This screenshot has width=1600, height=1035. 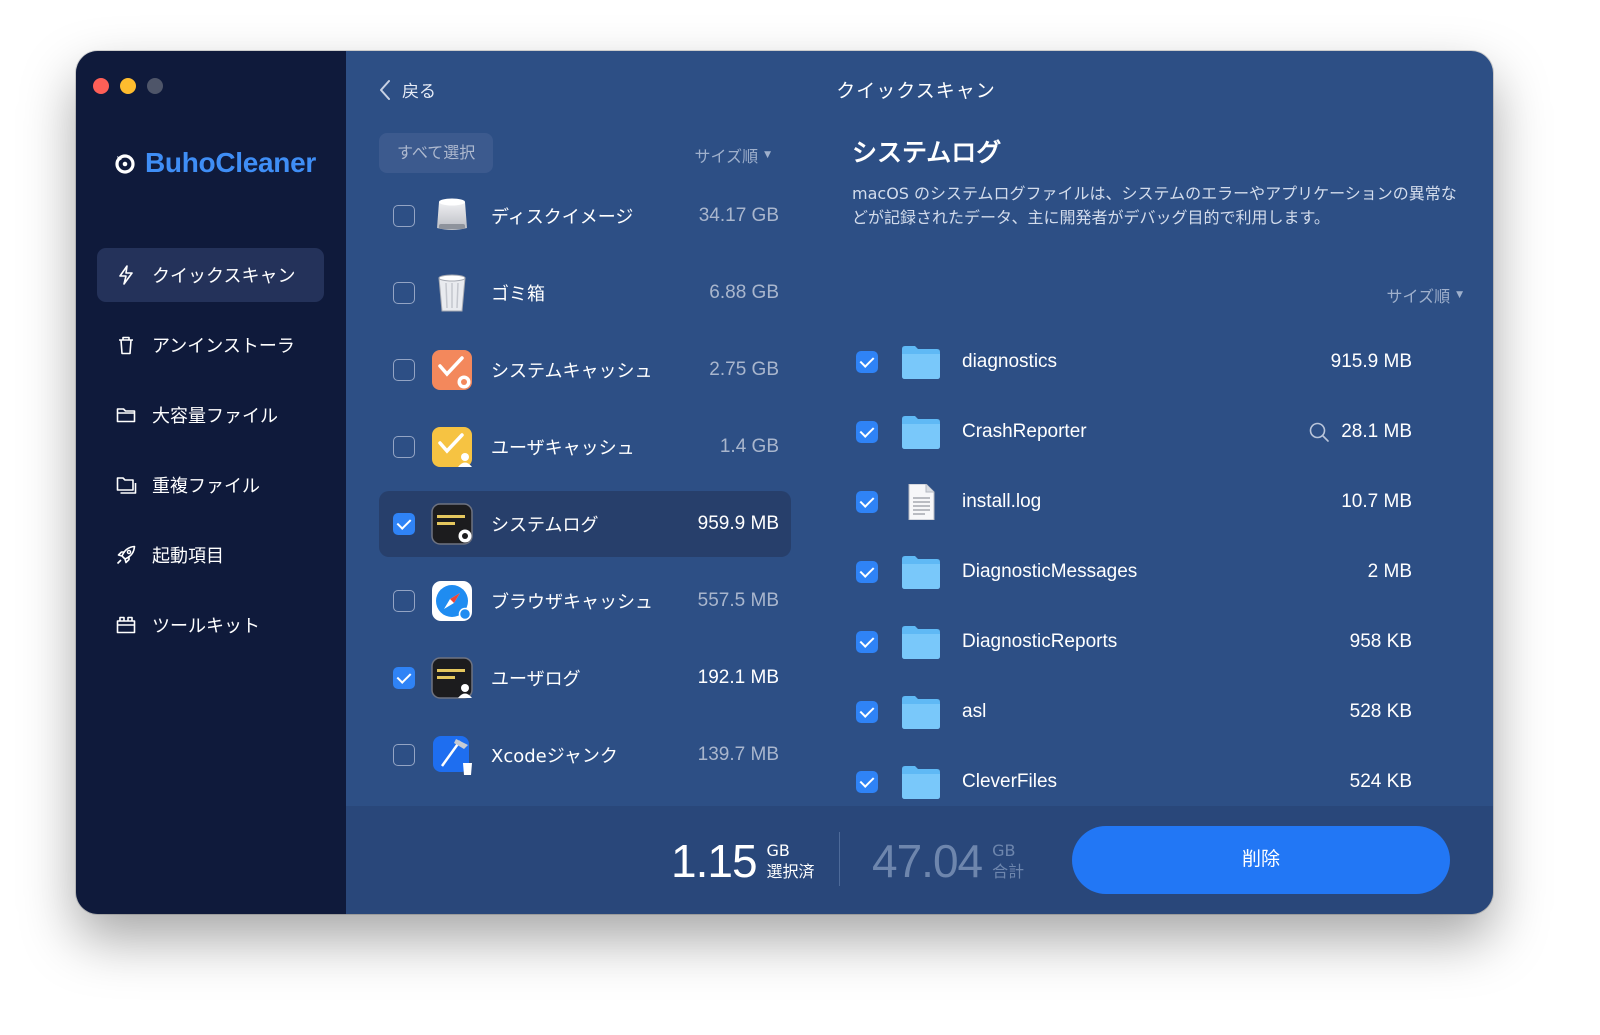 What do you see at coordinates (452, 214) in the screenshot?
I see `disk-image-icon` at bounding box center [452, 214].